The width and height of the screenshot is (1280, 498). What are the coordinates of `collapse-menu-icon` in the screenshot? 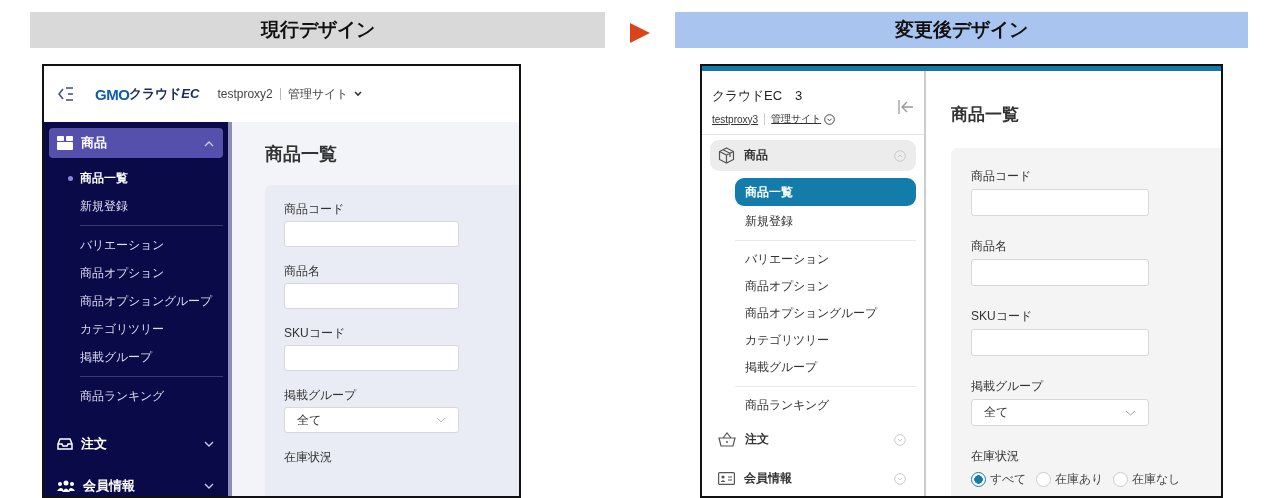 It's located at (66, 94).